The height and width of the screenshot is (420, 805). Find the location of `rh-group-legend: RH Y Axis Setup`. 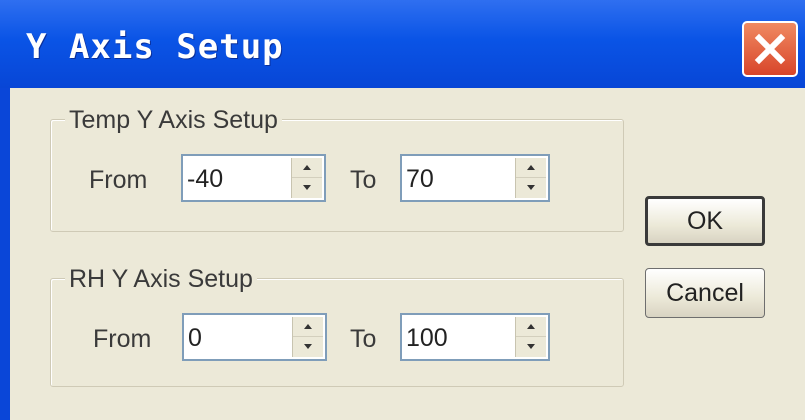

rh-group-legend: RH Y Axis Setup is located at coordinates (161, 279).